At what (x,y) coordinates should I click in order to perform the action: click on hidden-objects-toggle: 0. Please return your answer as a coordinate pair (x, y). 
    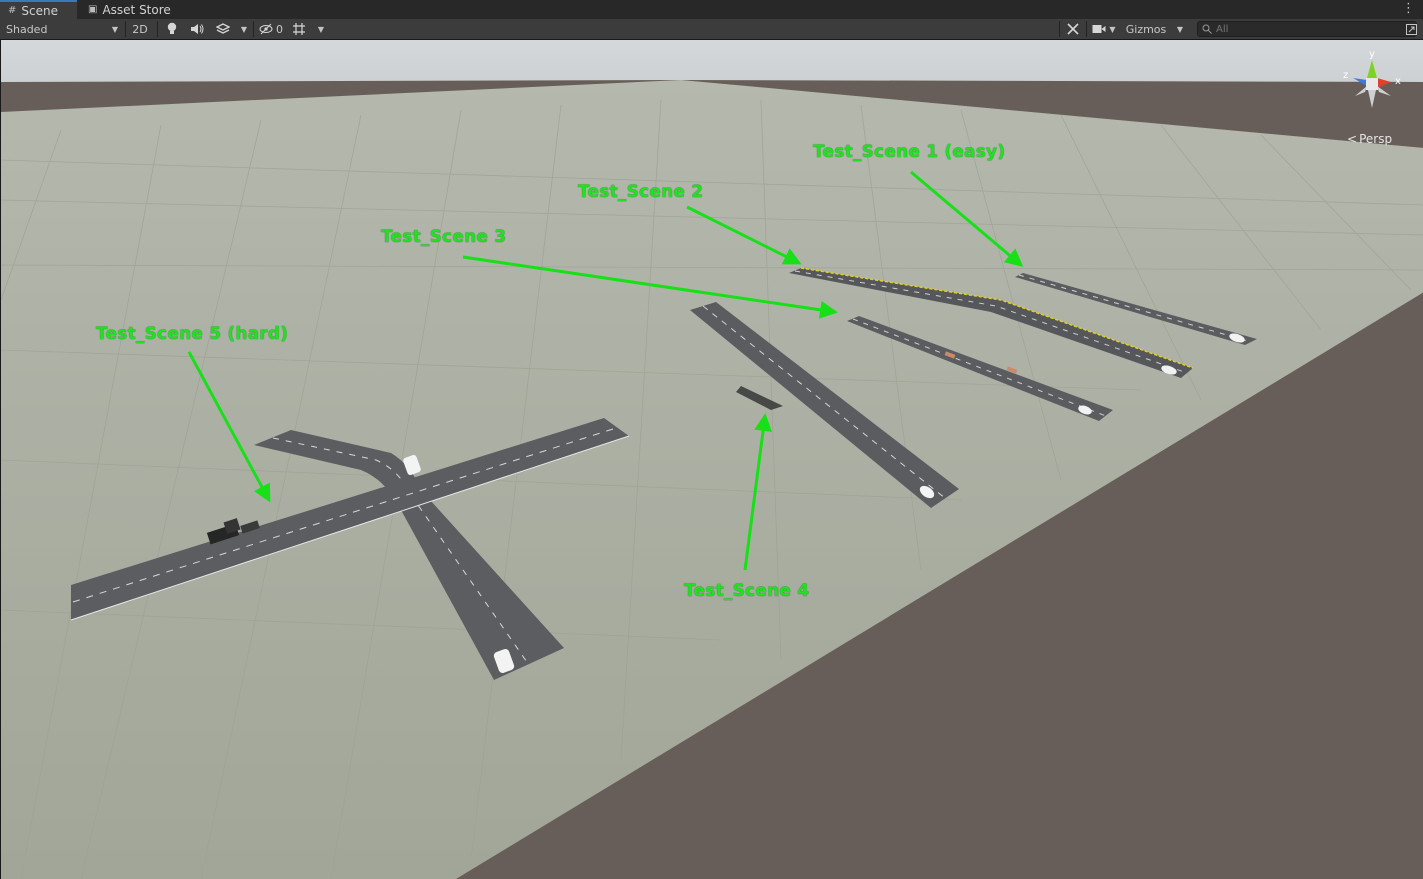
    Looking at the image, I should click on (271, 29).